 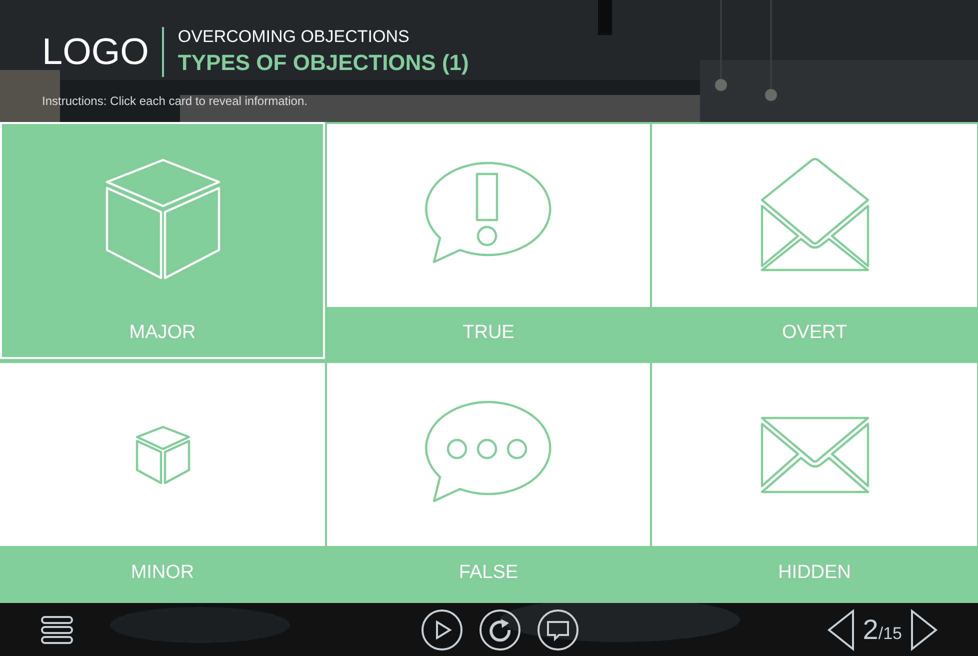 I want to click on course-title: OVERCOMING OBJECTIONS, so click(x=294, y=37).